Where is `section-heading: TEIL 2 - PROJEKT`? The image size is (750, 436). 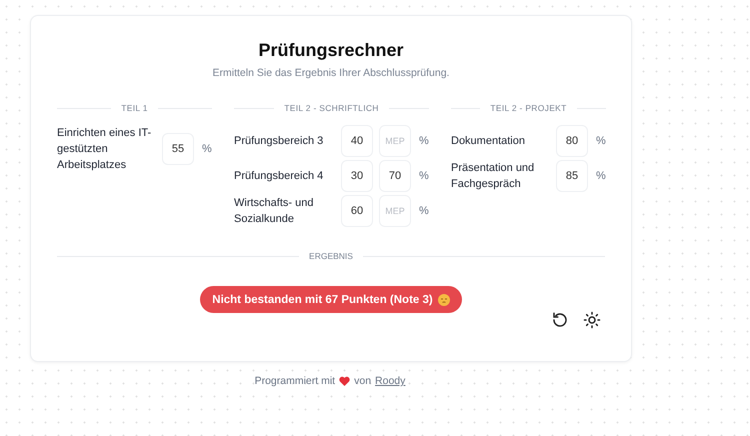
section-heading: TEIL 2 - PROJEKT is located at coordinates (528, 108).